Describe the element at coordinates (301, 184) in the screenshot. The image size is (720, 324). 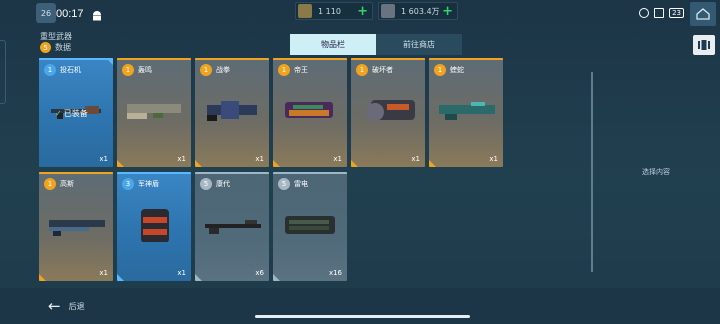
I see `item-name: 雷电` at that location.